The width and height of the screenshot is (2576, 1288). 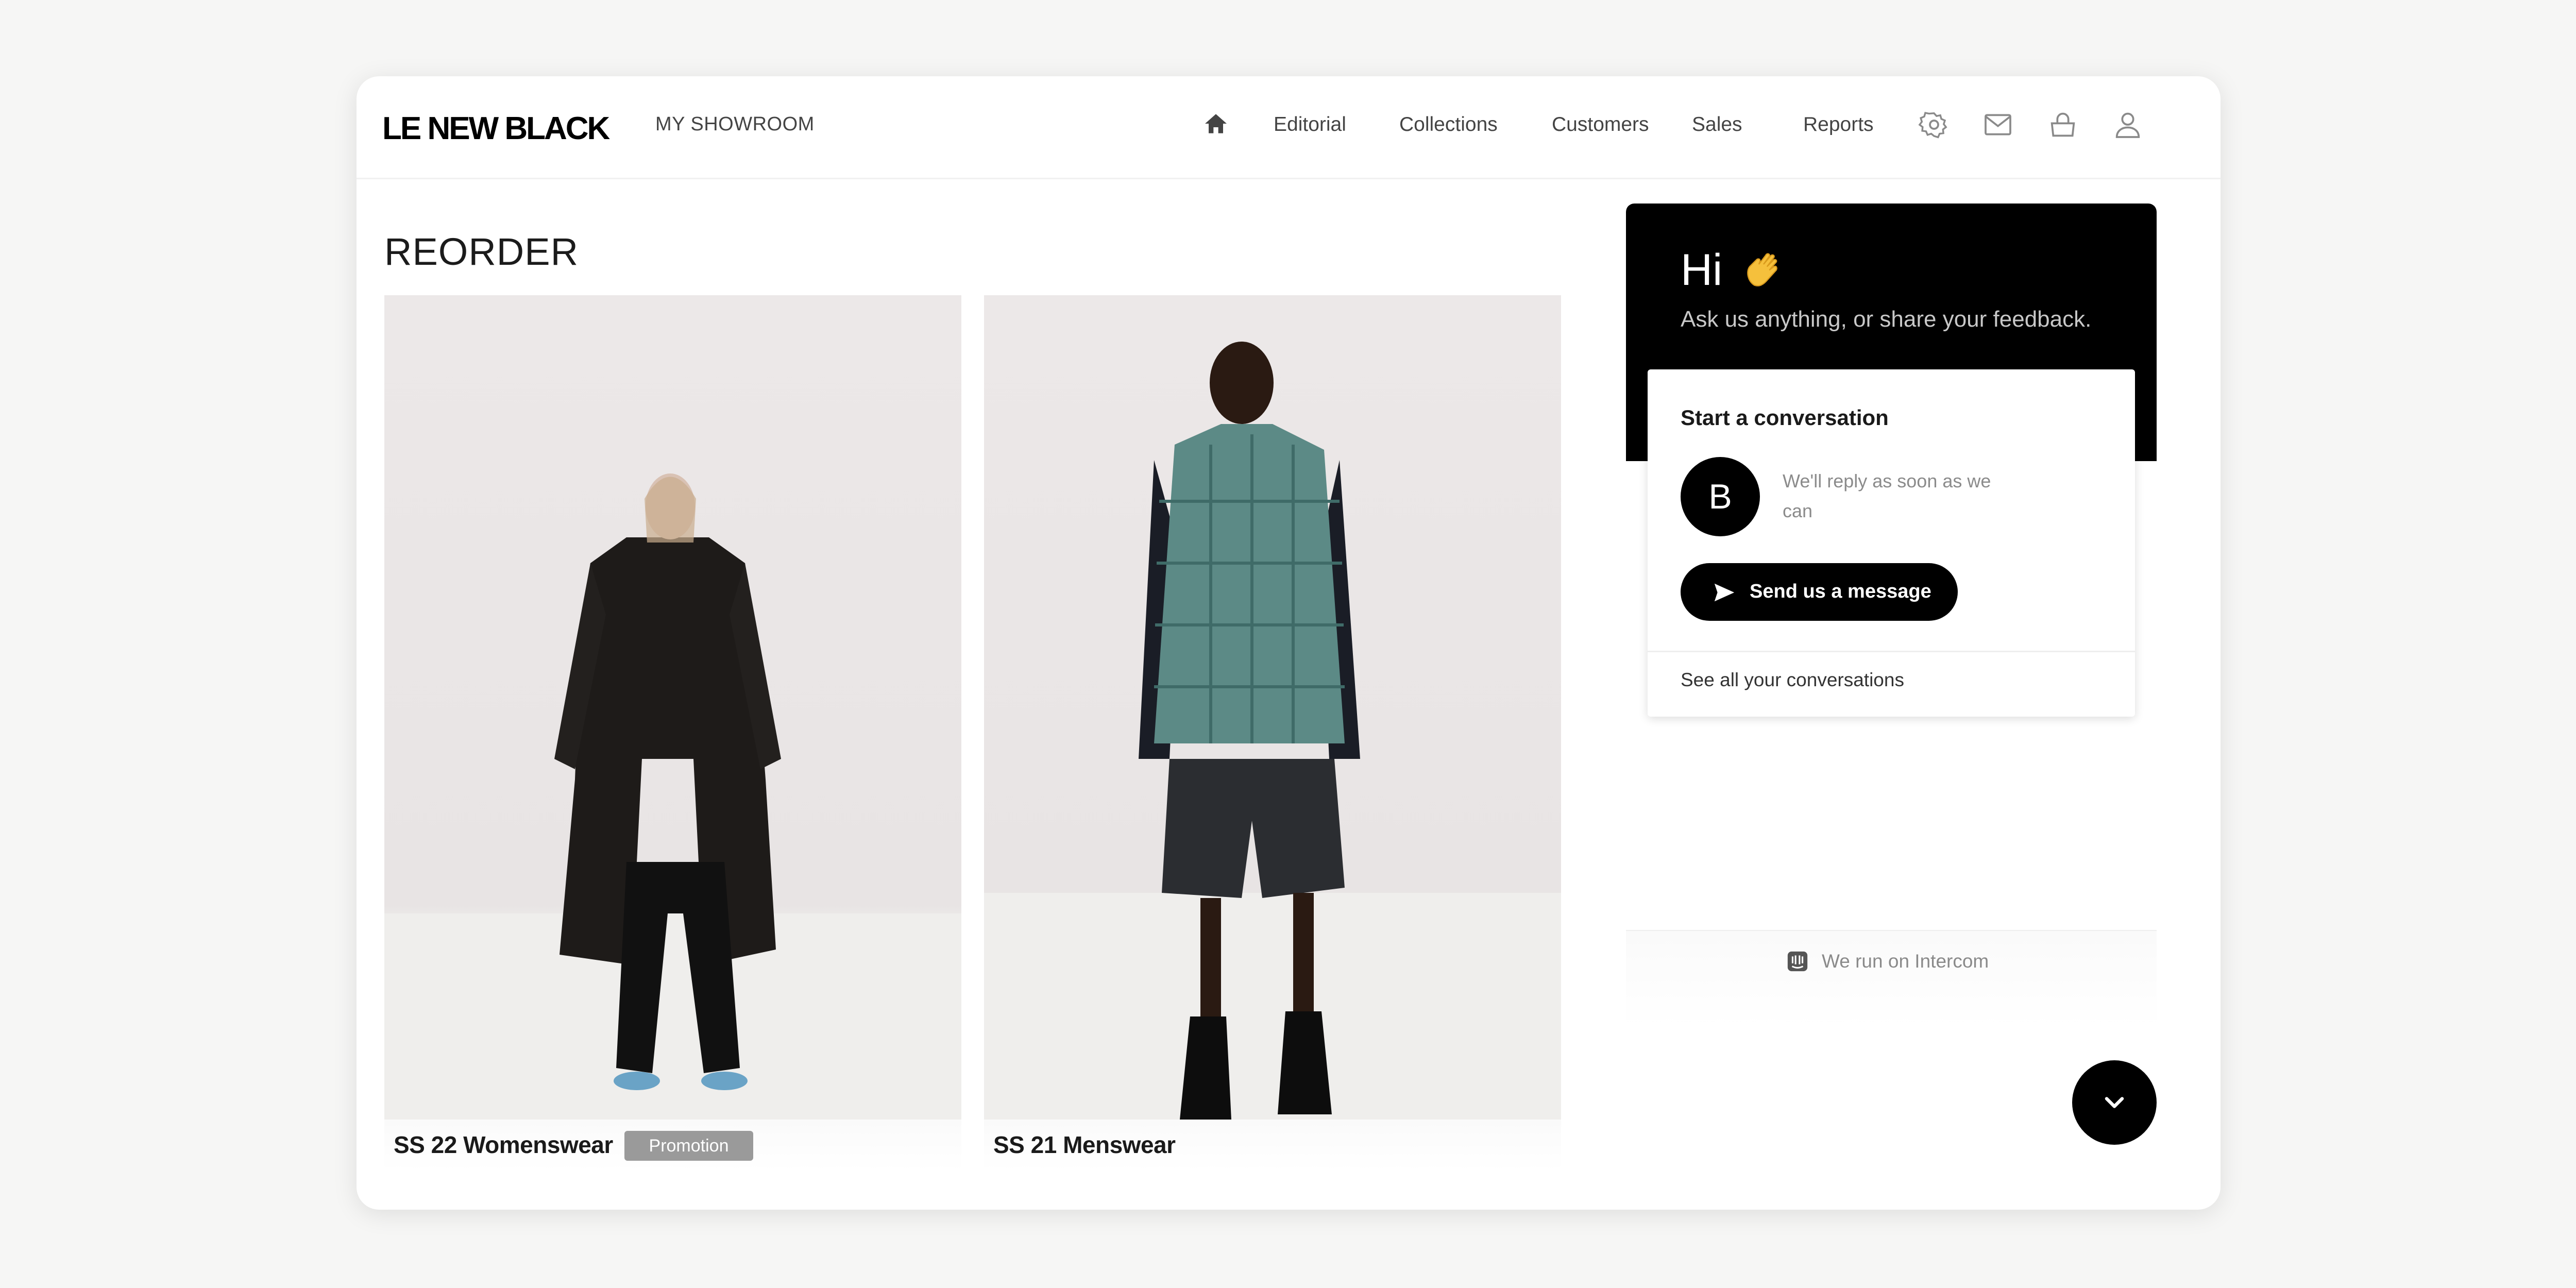 I want to click on send-message-button: Send us a message, so click(x=1820, y=592).